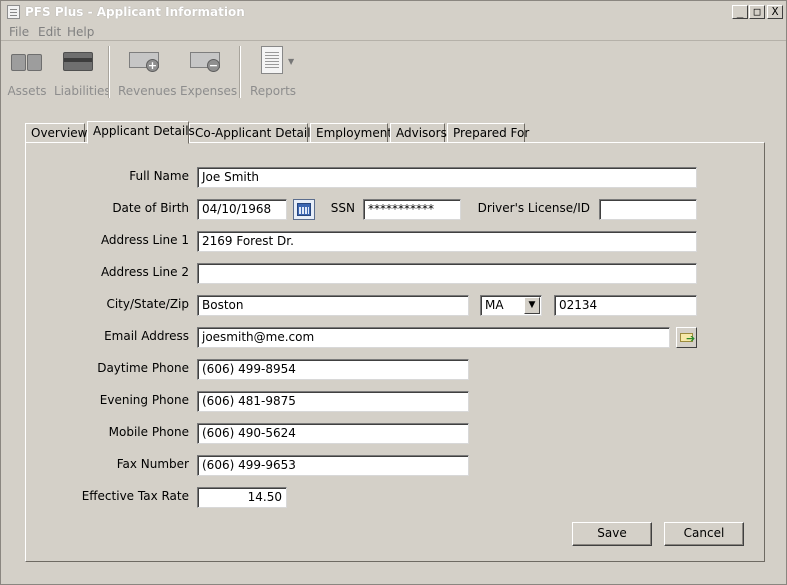 This screenshot has width=787, height=585. I want to click on date-of-birth-input: 04/10/1968, so click(242, 209).